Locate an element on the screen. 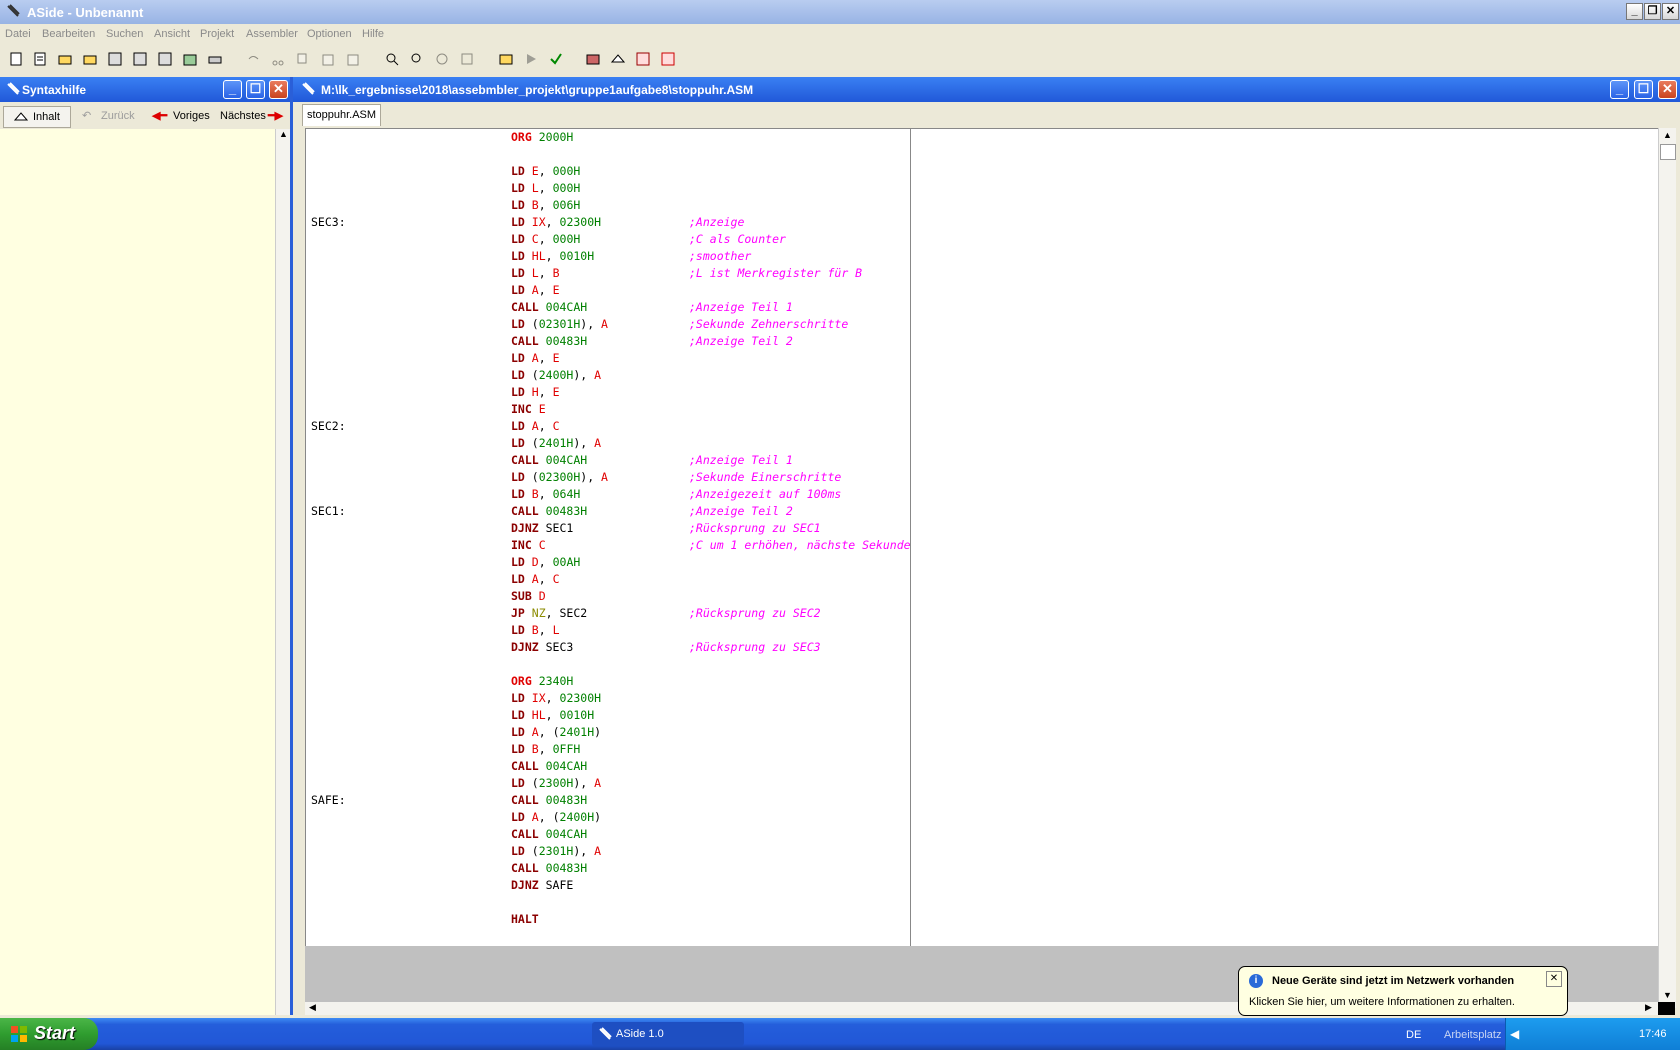  save-project-icon is located at coordinates (140, 59).